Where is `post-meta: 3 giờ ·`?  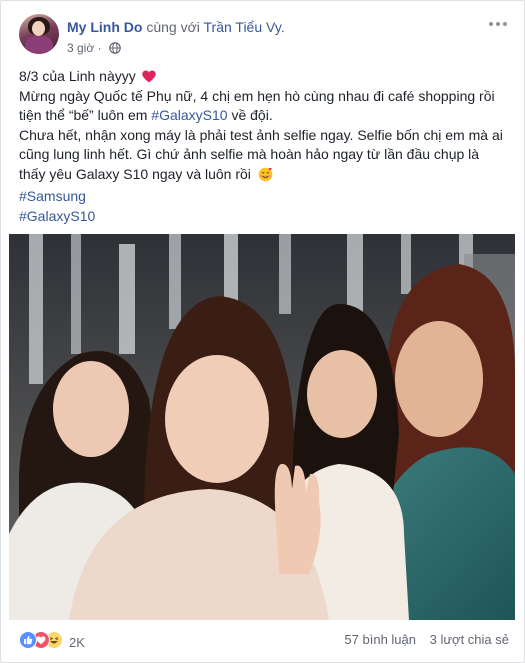 post-meta: 3 giờ · is located at coordinates (94, 49).